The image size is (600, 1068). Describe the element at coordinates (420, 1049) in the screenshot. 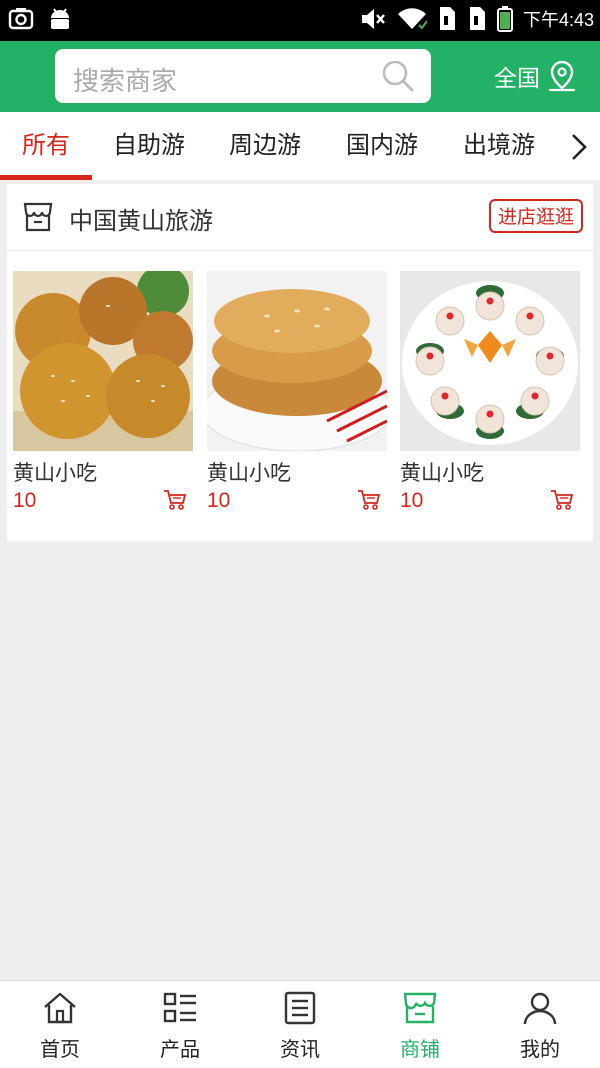

I see `nav-label: 商铺` at that location.